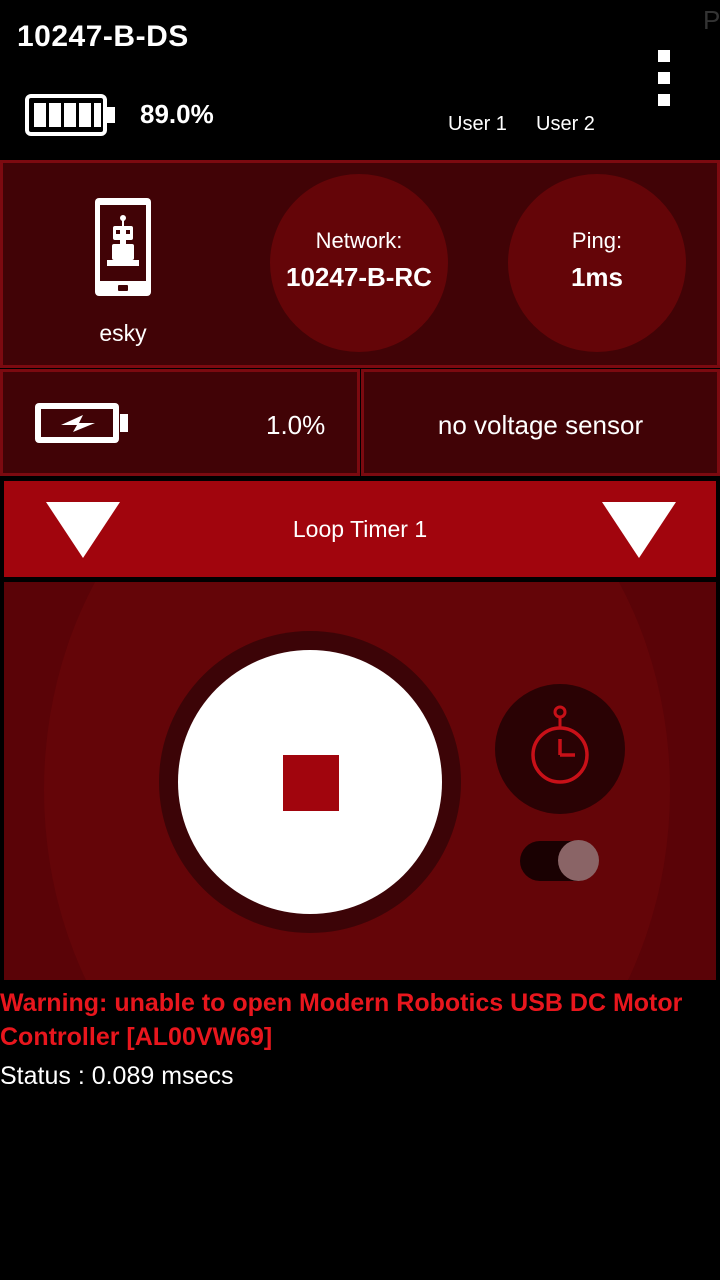 The width and height of the screenshot is (720, 1280). Describe the element at coordinates (359, 277) in the screenshot. I see `network-value: 10247-B-RC` at that location.